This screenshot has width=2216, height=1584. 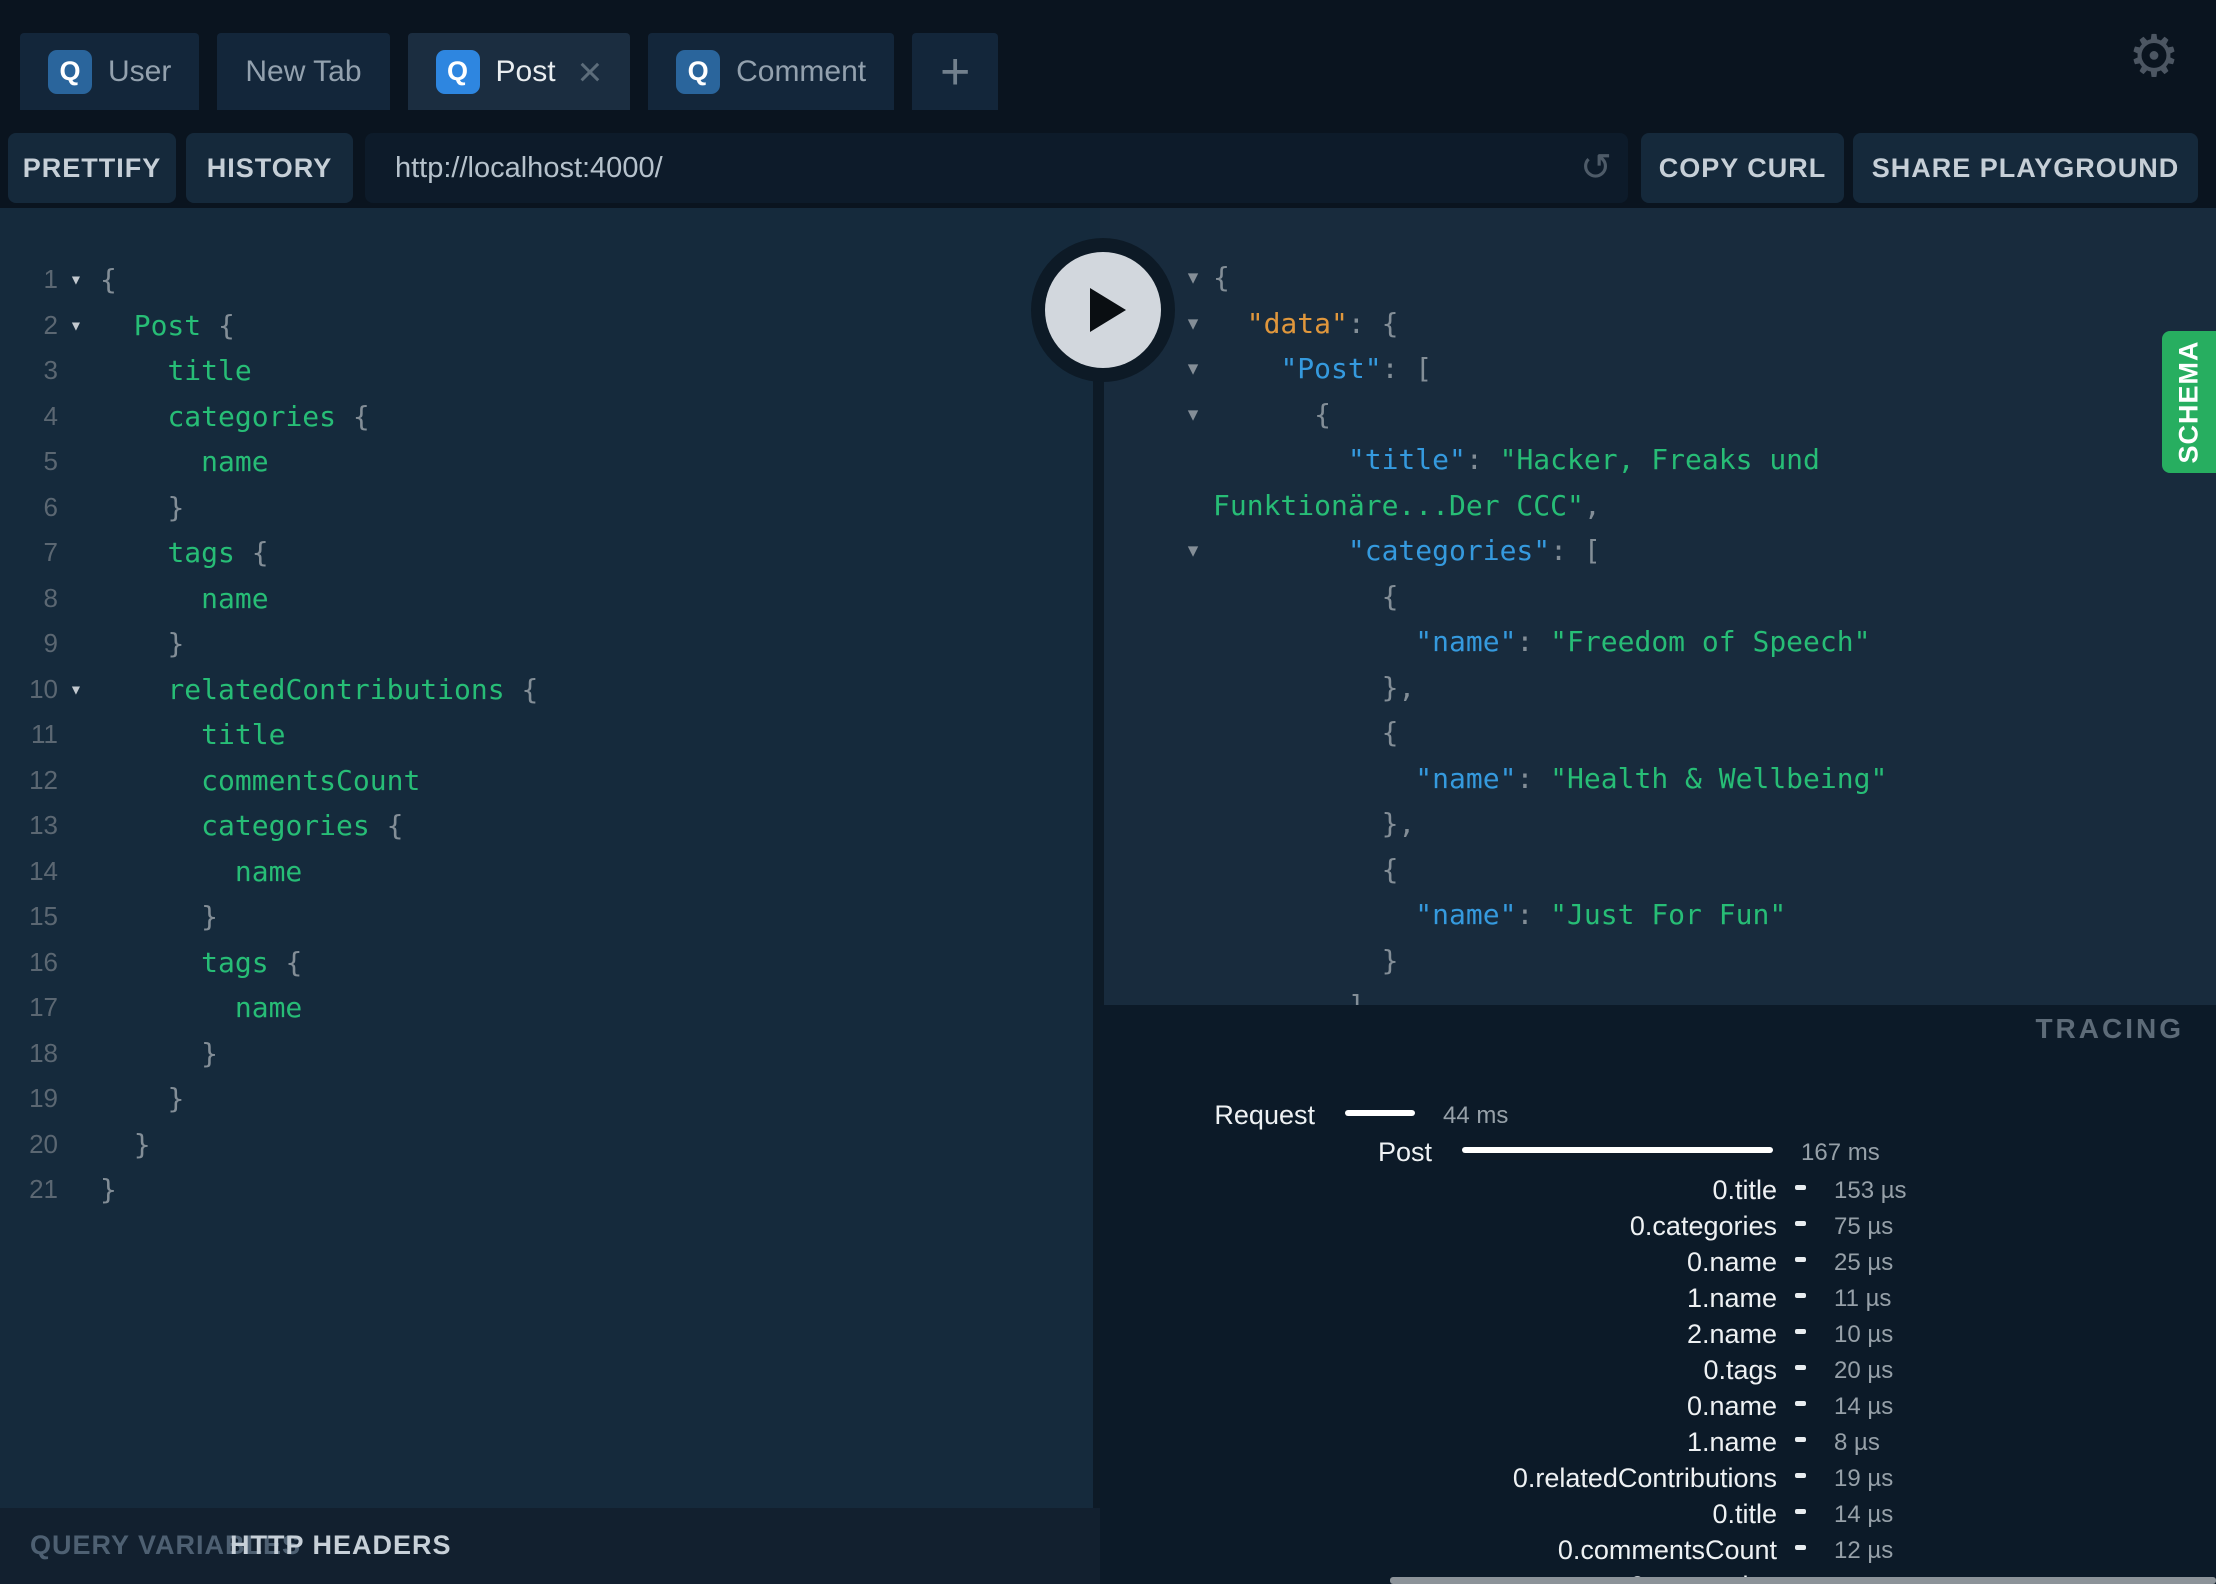 I want to click on code-line-text: name, so click(x=235, y=461).